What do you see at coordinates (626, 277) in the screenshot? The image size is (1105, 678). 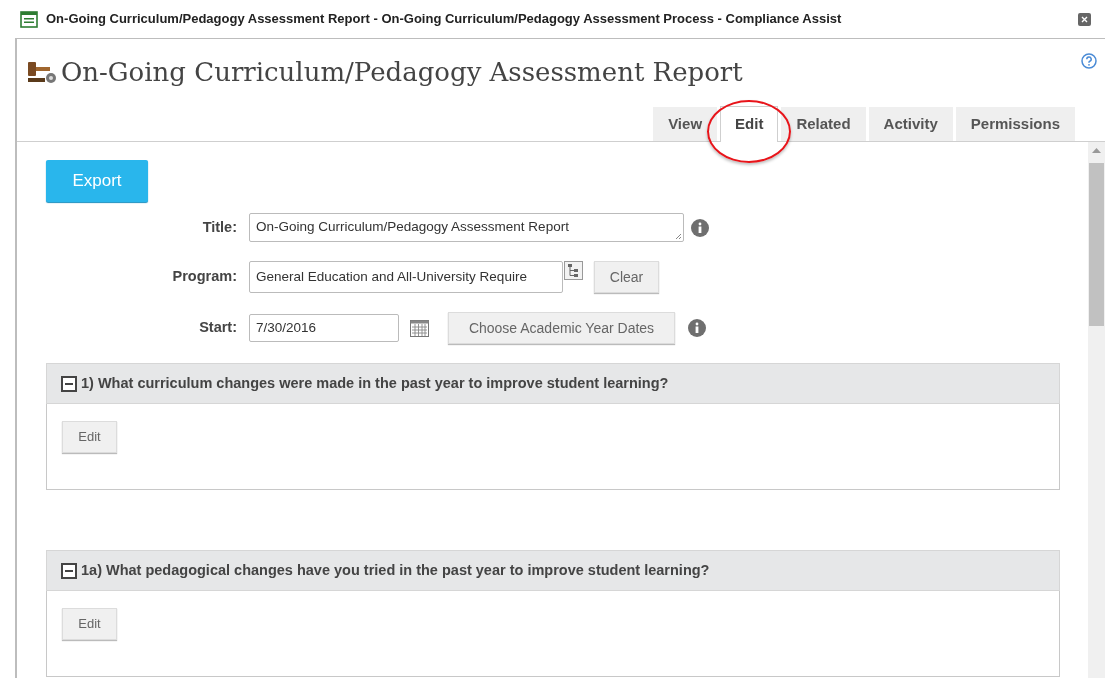 I see `clear-button: Clear` at bounding box center [626, 277].